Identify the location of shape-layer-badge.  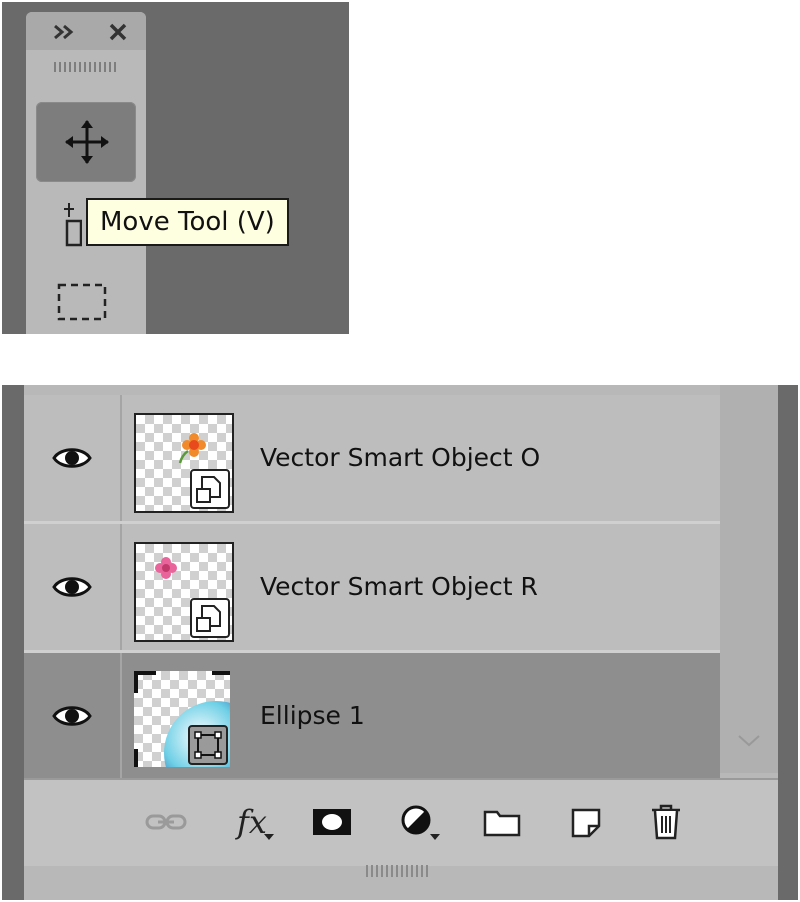
(208, 745).